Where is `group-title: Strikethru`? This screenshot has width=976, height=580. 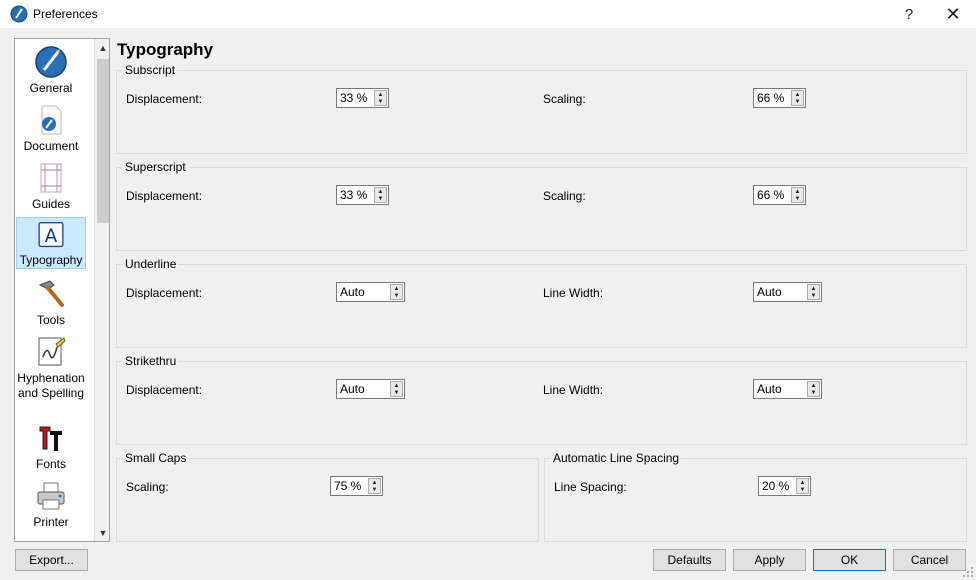 group-title: Strikethru is located at coordinates (151, 361).